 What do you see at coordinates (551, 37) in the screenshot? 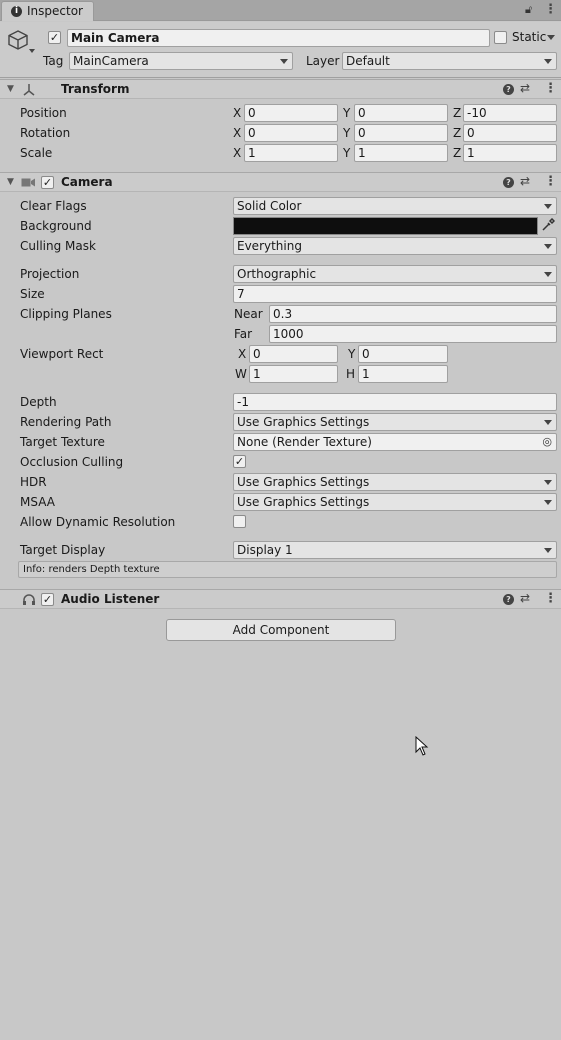
I see `static-dropdown-arrow` at bounding box center [551, 37].